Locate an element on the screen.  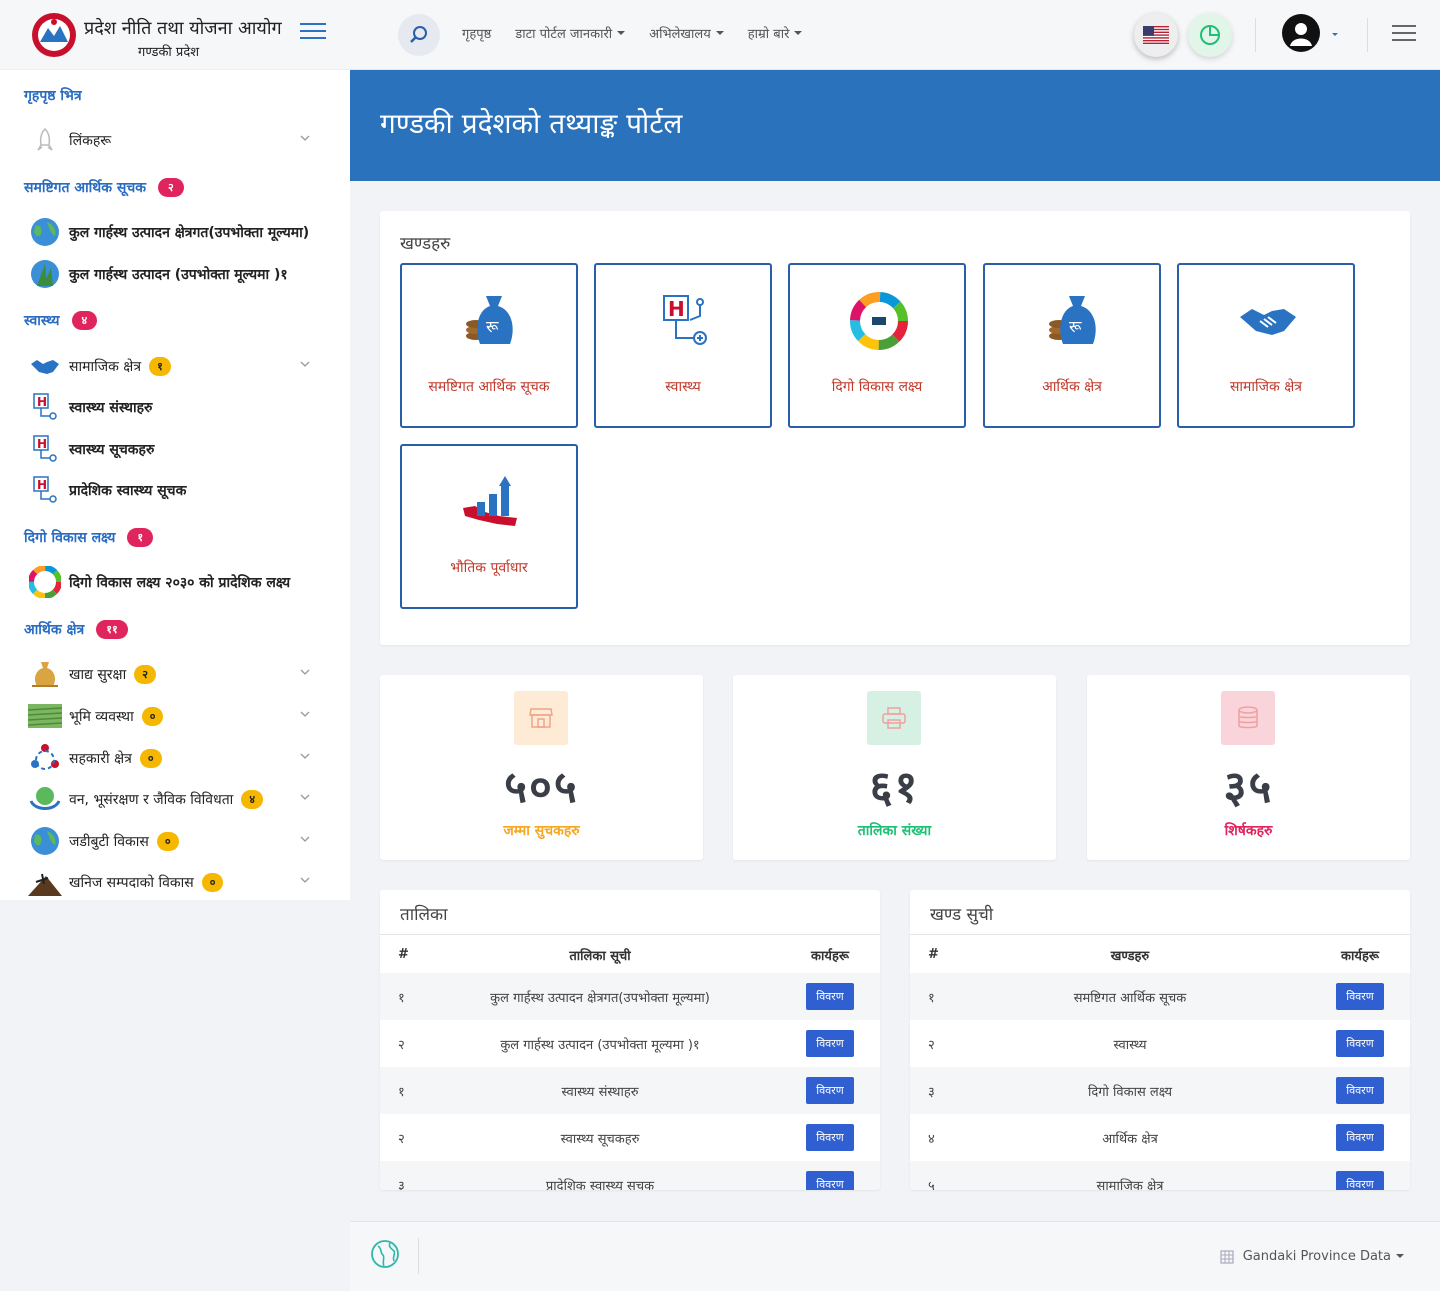
tile-label: स्वास्थ्य is located at coordinates (683, 387).